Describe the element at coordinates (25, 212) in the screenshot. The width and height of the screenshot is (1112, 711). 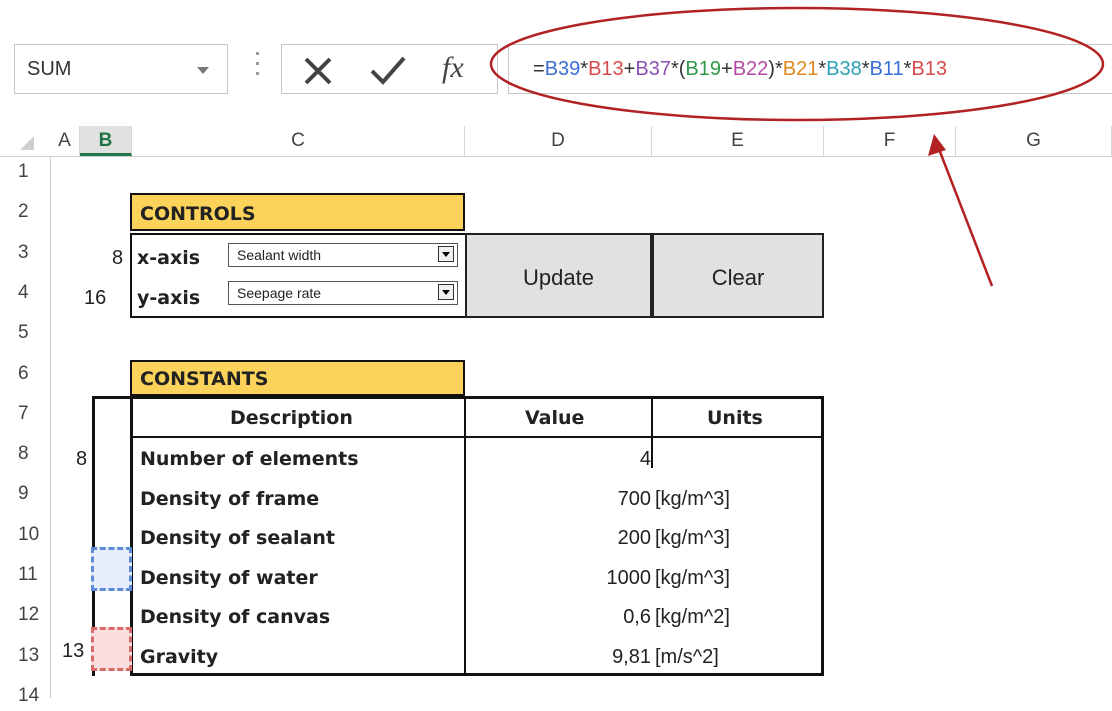
I see `row-header-2: 2` at that location.